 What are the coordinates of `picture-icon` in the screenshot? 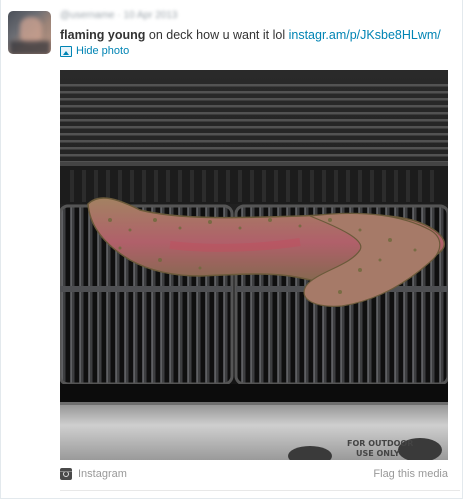 It's located at (66, 51).